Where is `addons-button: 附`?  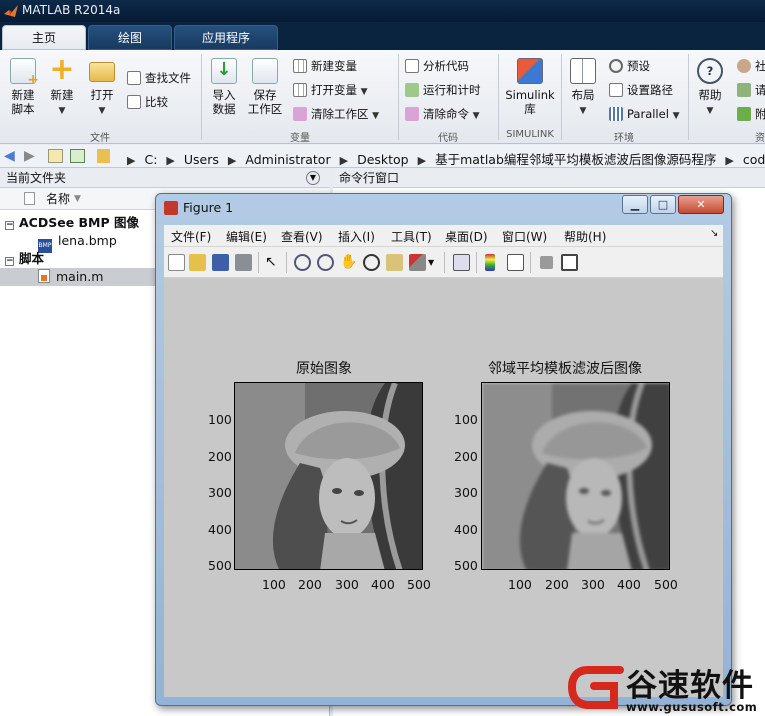 addons-button: 附 is located at coordinates (751, 114).